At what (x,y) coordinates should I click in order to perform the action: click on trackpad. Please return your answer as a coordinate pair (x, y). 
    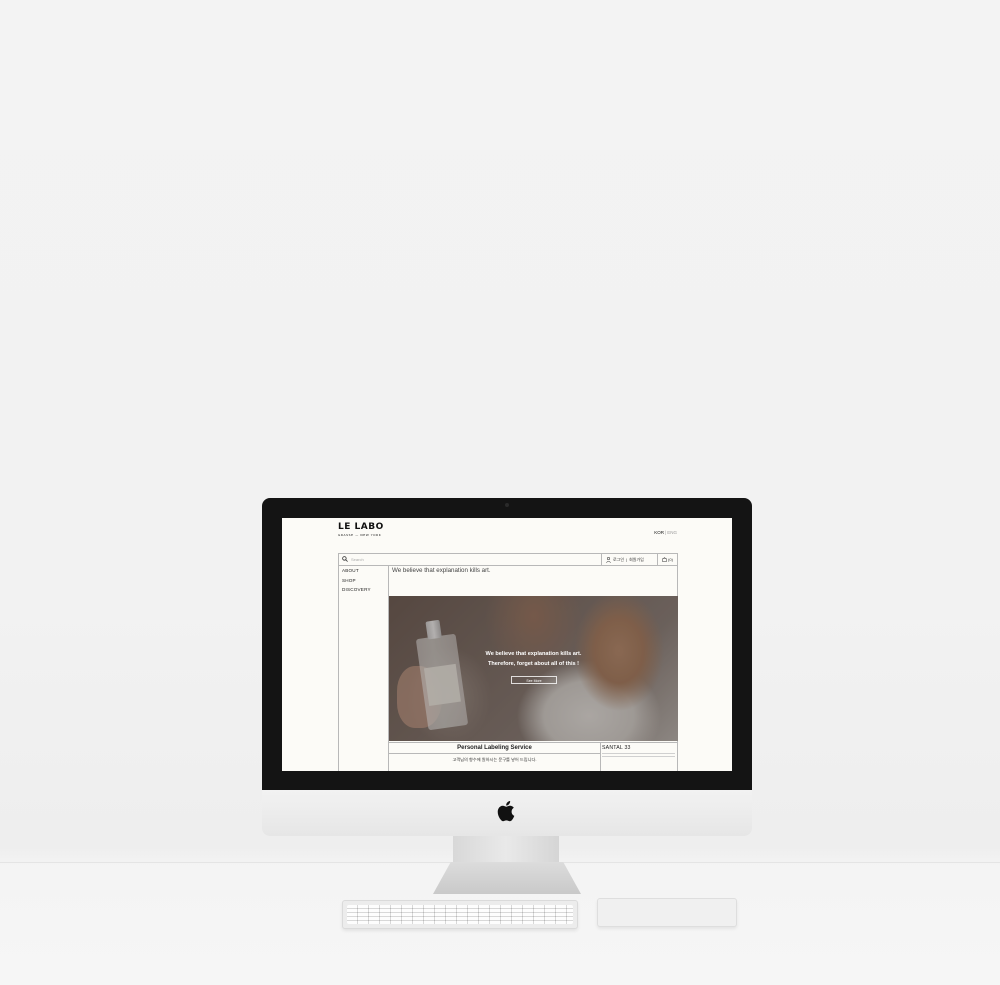
    Looking at the image, I should click on (667, 912).